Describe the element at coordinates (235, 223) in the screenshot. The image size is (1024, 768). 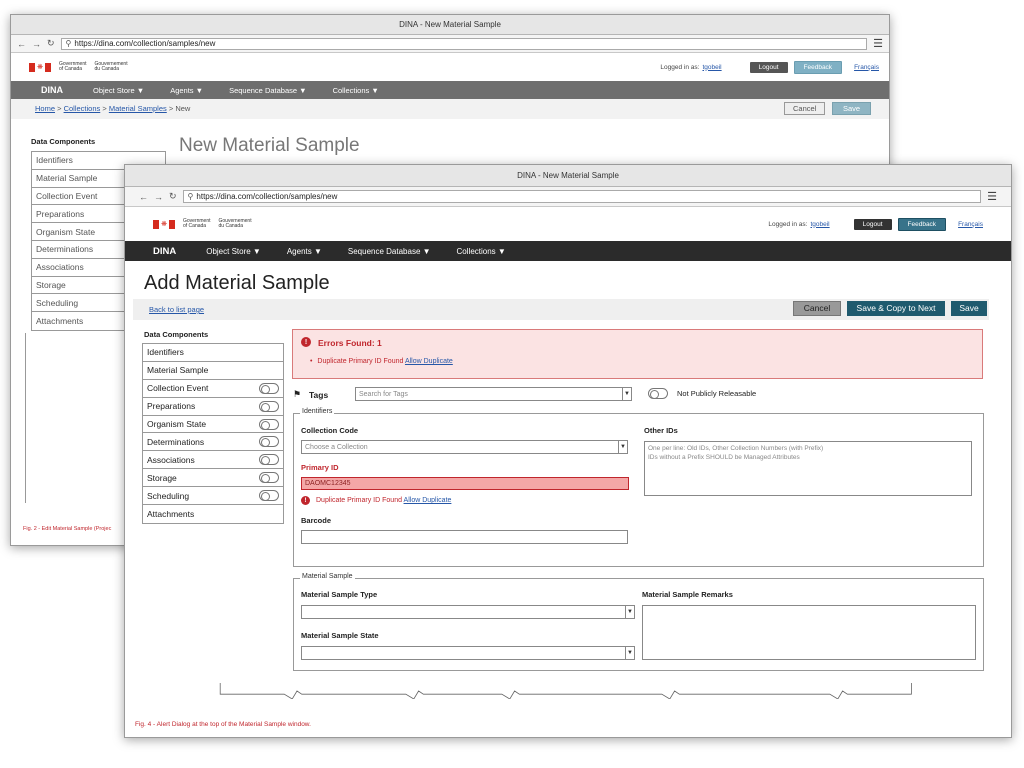
I see `gov-fr: Gouvernement du Canada` at that location.